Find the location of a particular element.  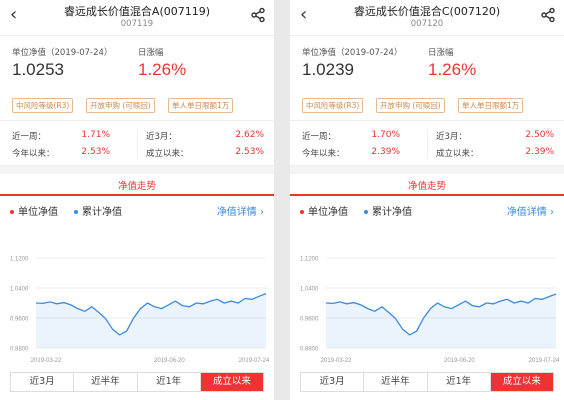

perf-value-ytd: 2.39% is located at coordinates (385, 152).